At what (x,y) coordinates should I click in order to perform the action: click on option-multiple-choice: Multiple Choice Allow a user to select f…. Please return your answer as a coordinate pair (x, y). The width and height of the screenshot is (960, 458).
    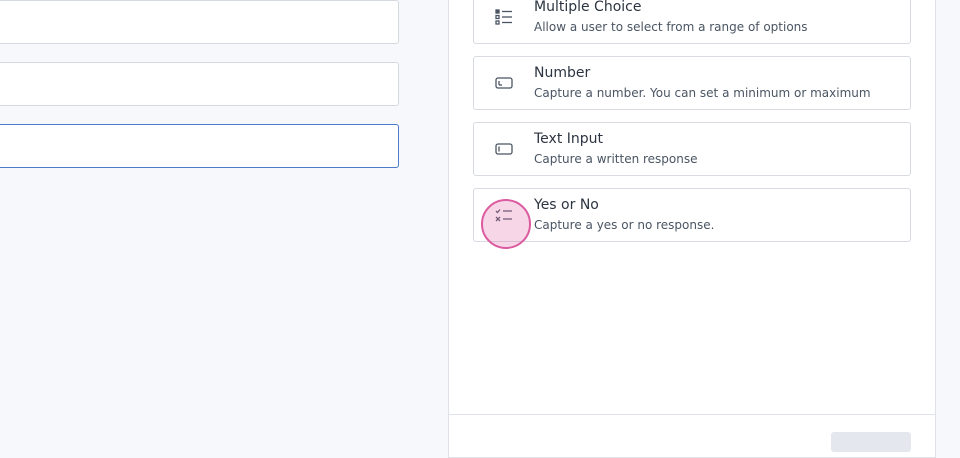
    Looking at the image, I should click on (692, 22).